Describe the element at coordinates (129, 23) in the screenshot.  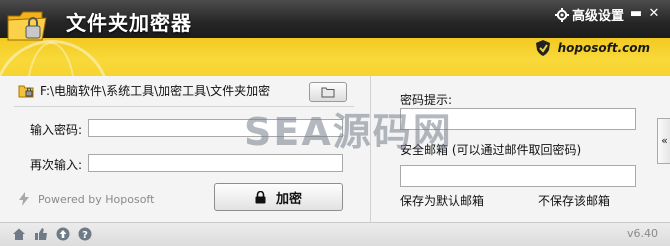
I see `app-title: 文件夹加密器` at that location.